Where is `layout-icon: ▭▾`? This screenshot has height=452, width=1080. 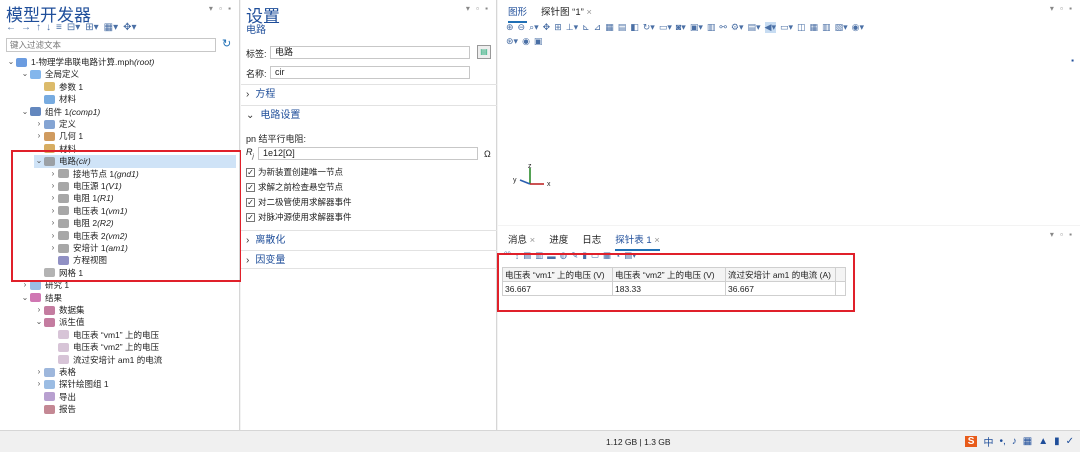 layout-icon: ▭▾ is located at coordinates (786, 27).